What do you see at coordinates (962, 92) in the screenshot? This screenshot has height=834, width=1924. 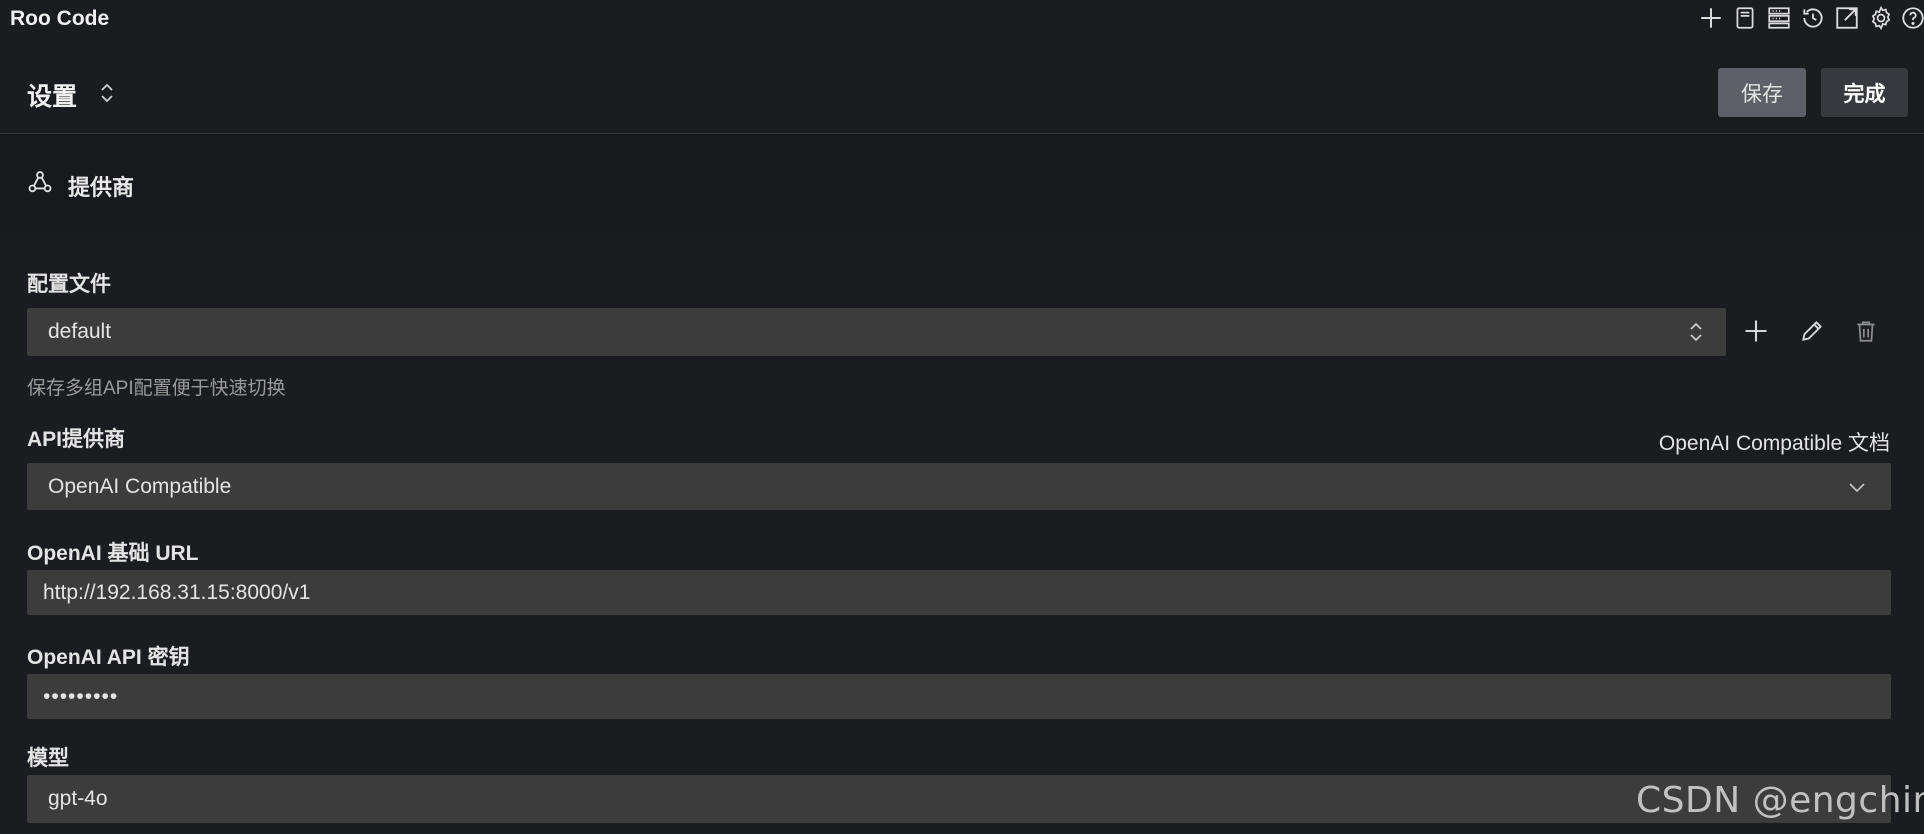 I see `settings-header: 设置 保存 完成` at bounding box center [962, 92].